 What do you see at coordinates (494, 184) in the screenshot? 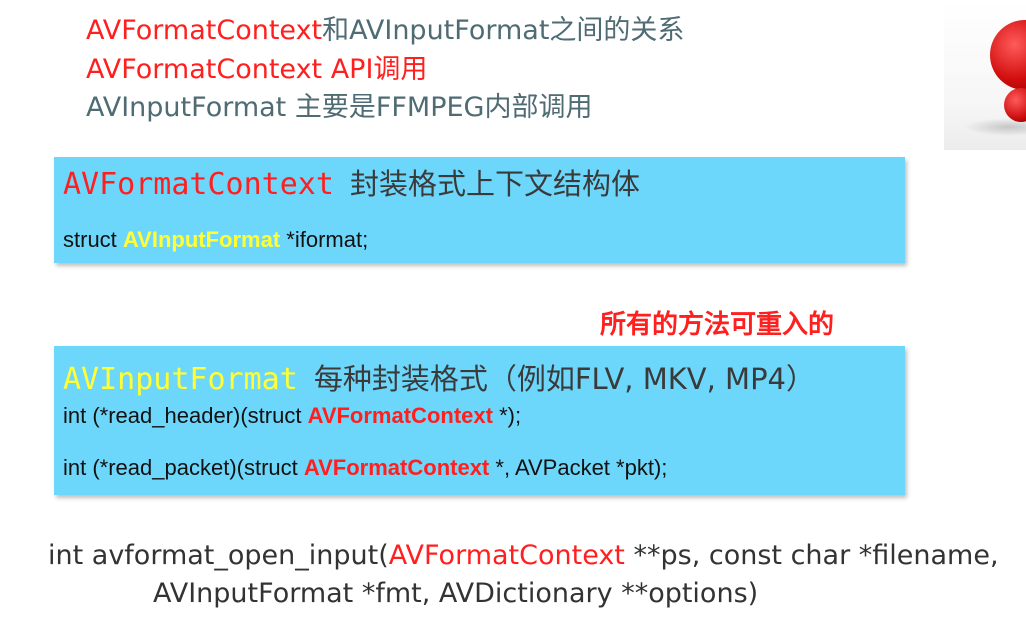
I see `box1-title-description: 封装格式上下文结构体` at bounding box center [494, 184].